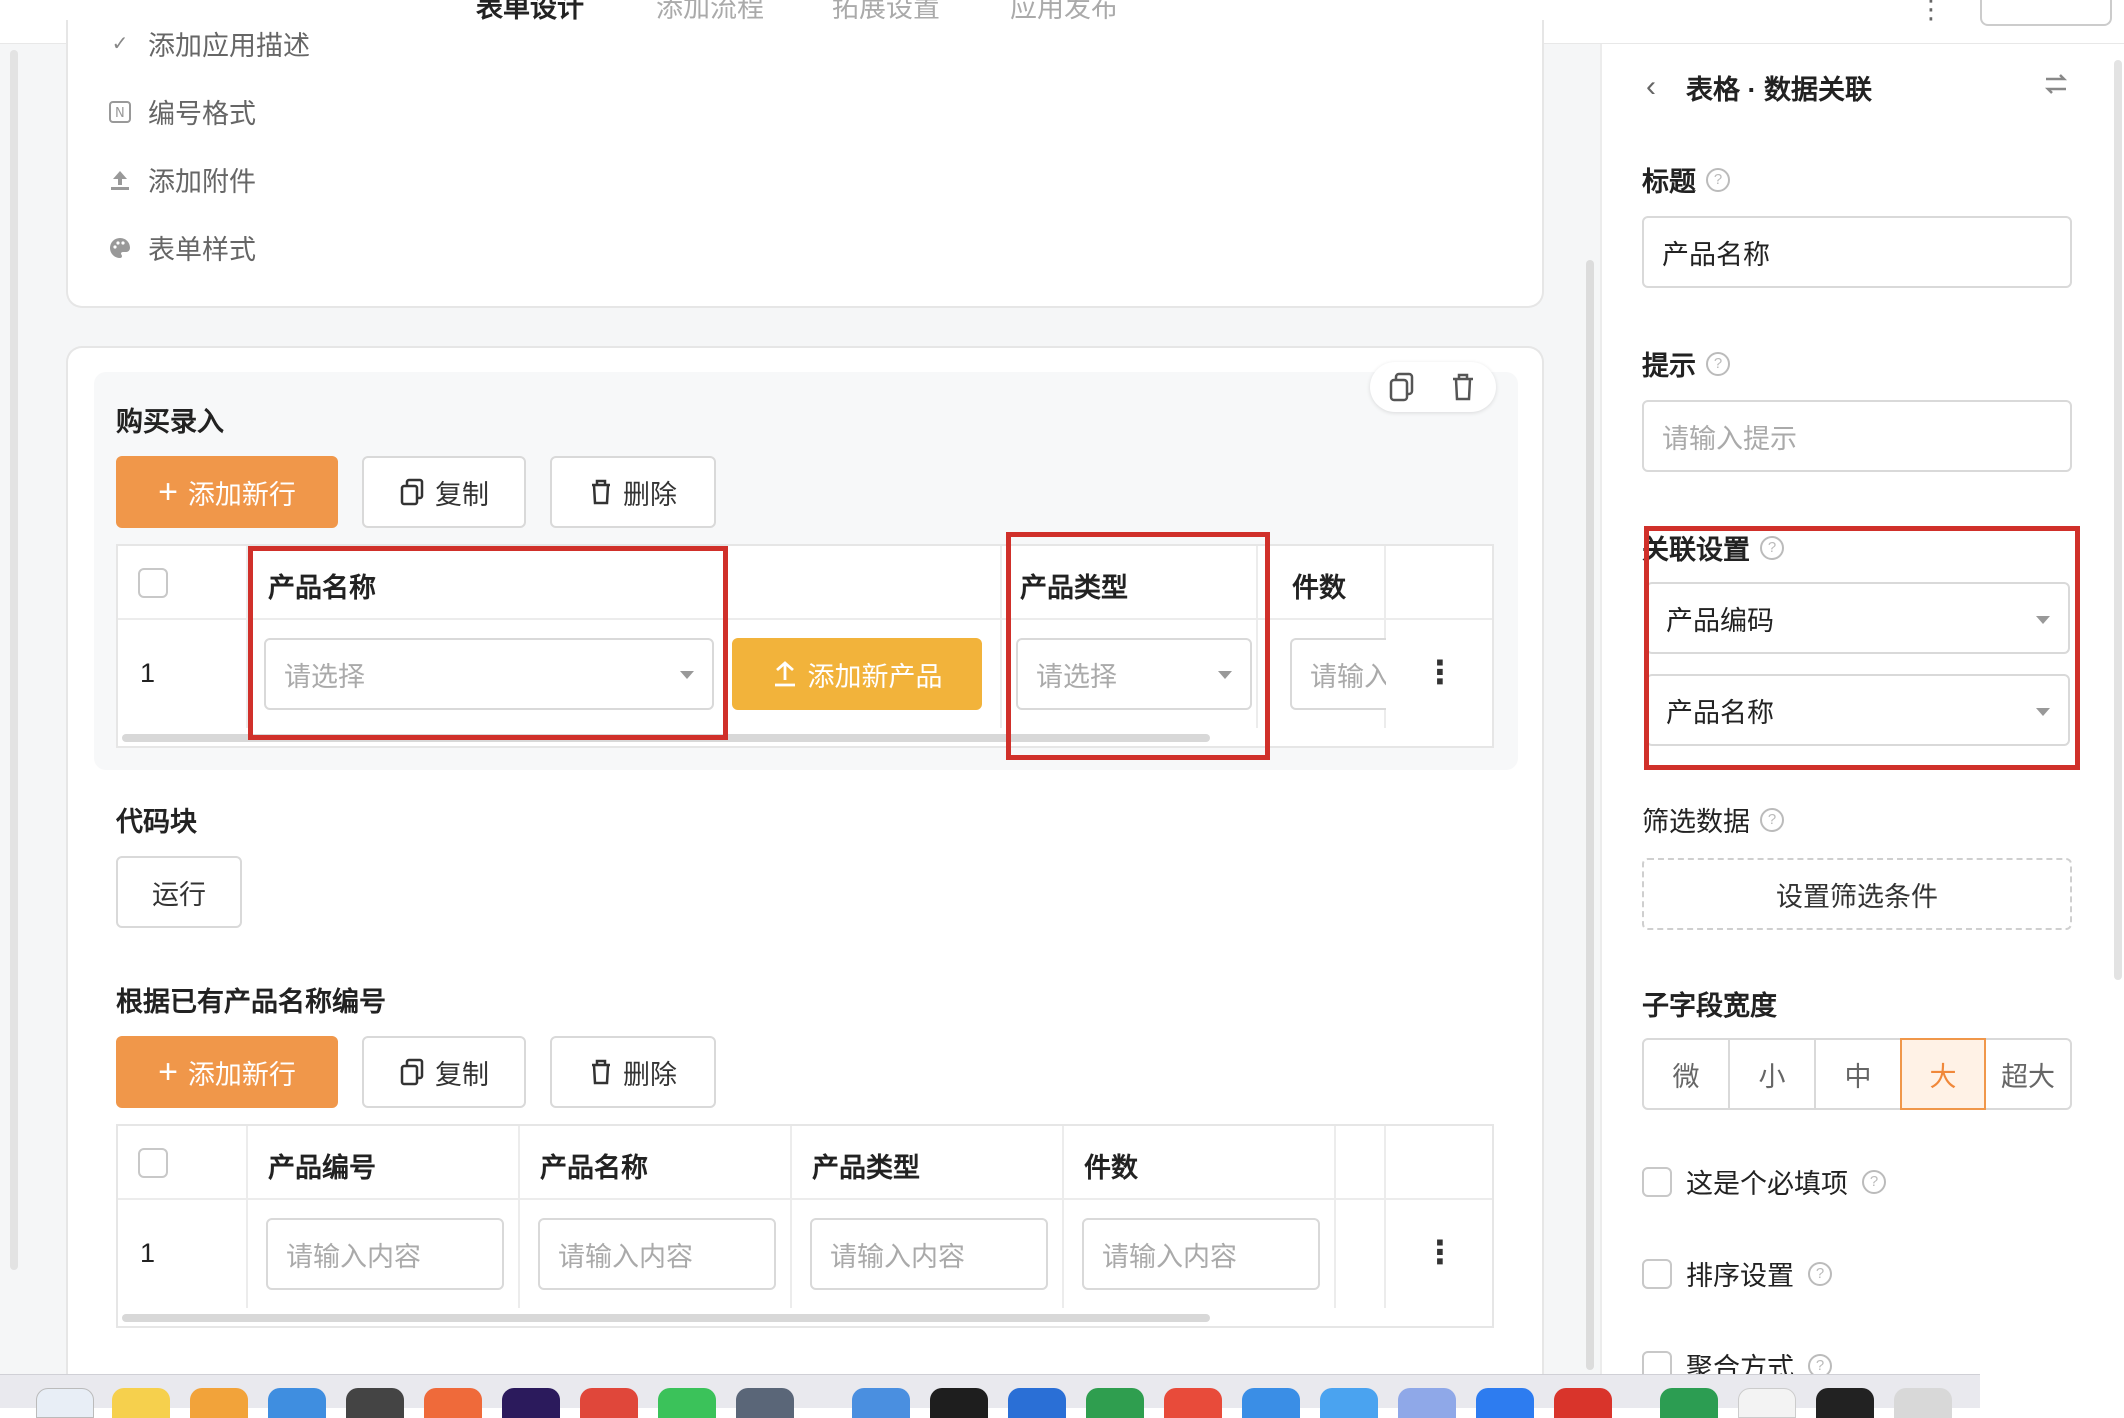 The height and width of the screenshot is (1418, 2124). I want to click on code-block-title: 代码块, so click(156, 822).